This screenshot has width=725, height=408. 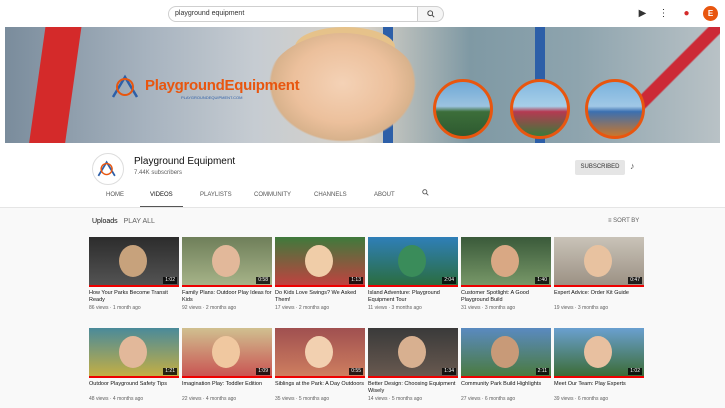 I want to click on search-input: playground equipment, so click(x=293, y=14).